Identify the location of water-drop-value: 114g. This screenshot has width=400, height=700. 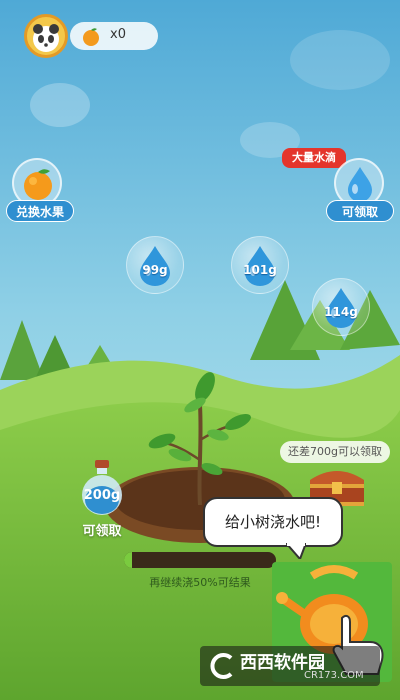
(341, 312).